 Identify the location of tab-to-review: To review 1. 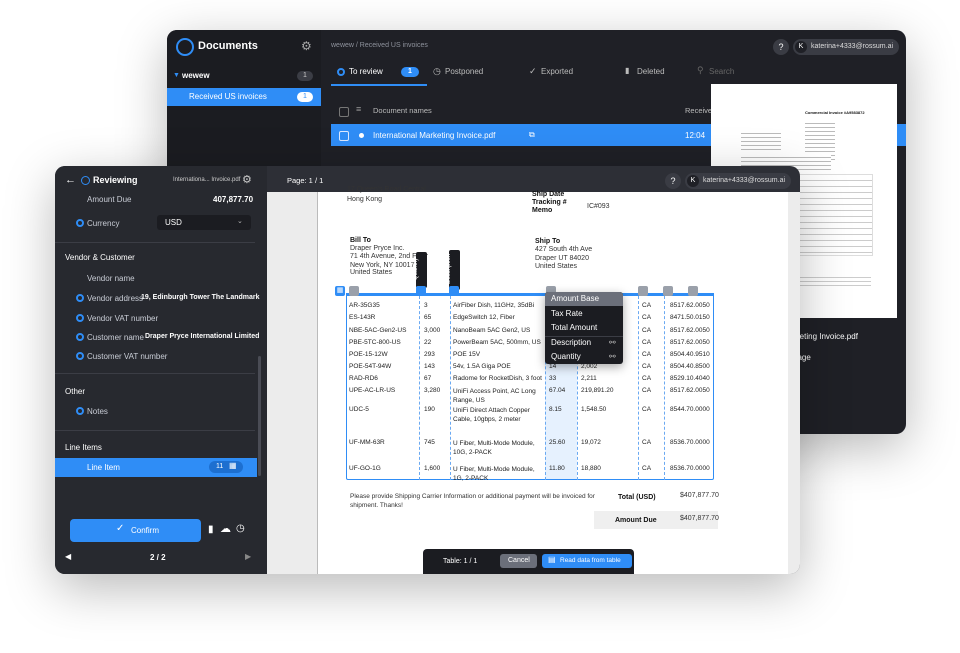
(378, 73).